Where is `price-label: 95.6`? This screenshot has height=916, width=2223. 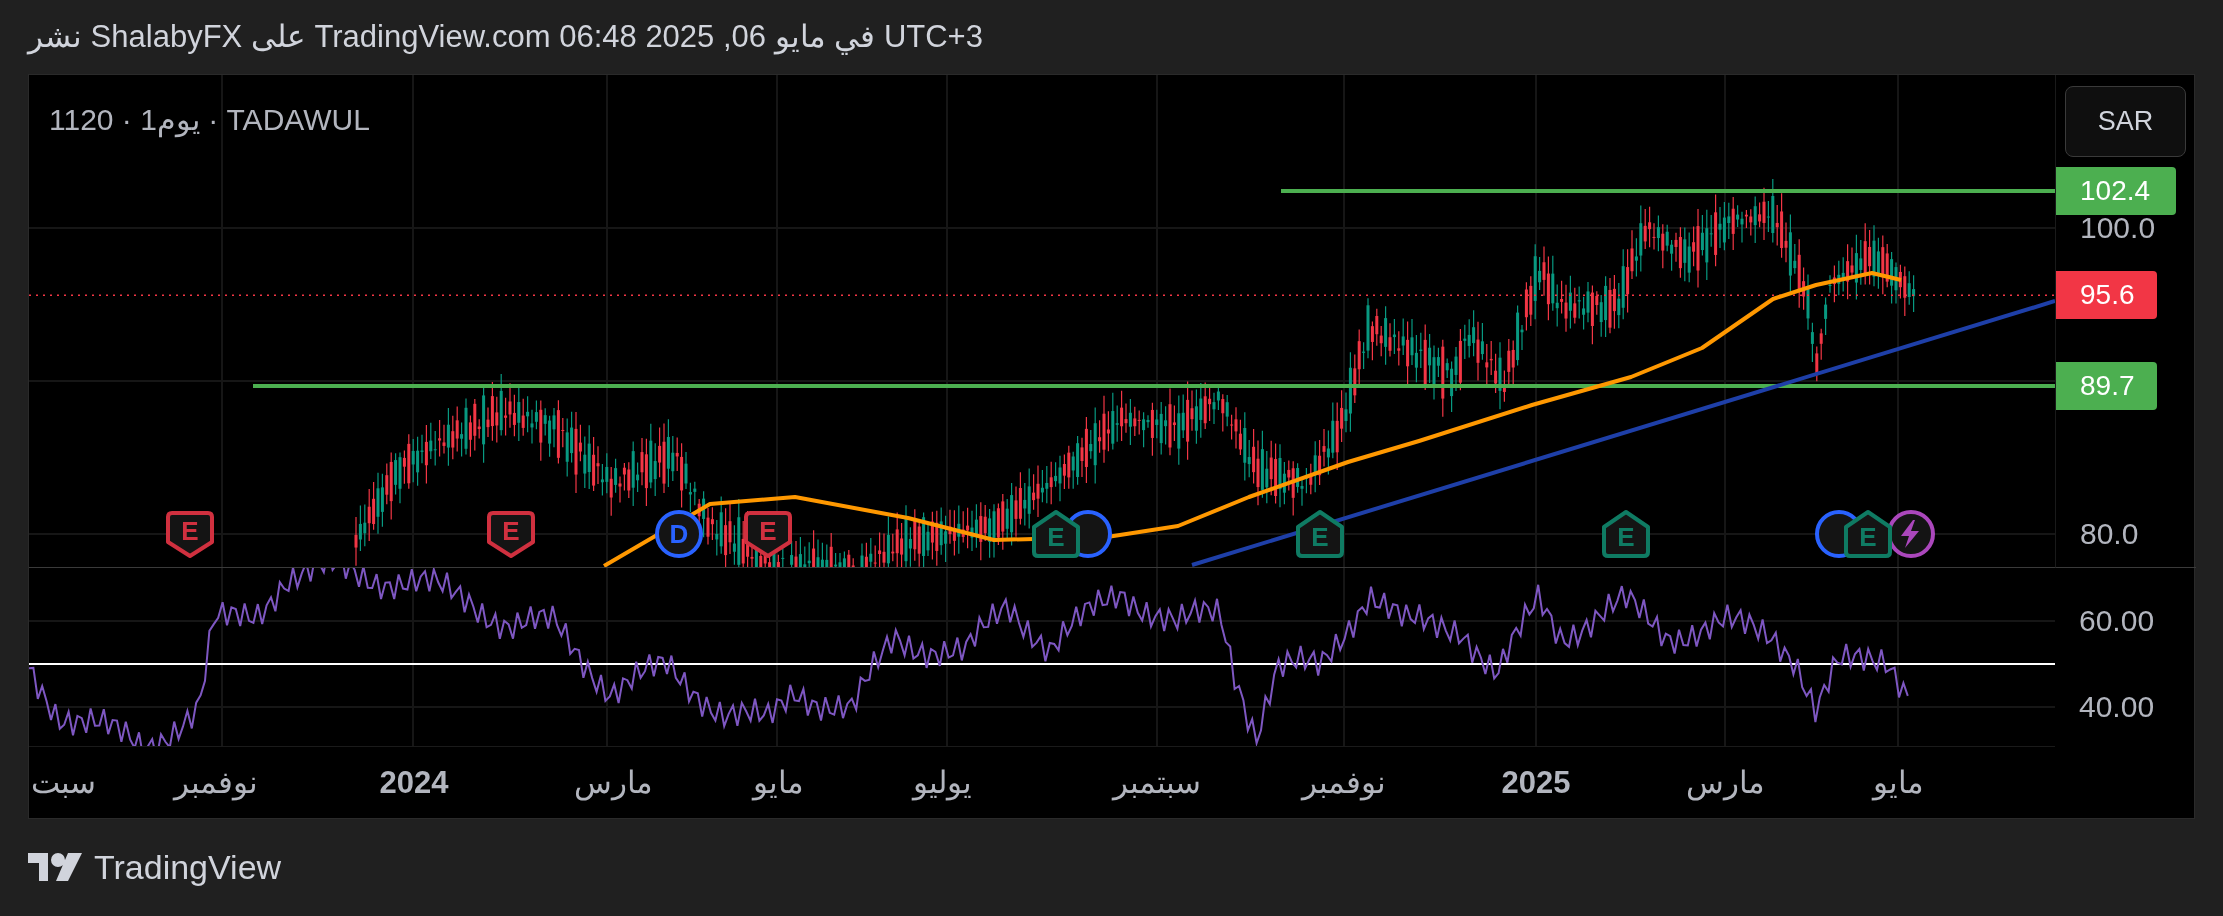
price-label: 95.6 is located at coordinates (2106, 295).